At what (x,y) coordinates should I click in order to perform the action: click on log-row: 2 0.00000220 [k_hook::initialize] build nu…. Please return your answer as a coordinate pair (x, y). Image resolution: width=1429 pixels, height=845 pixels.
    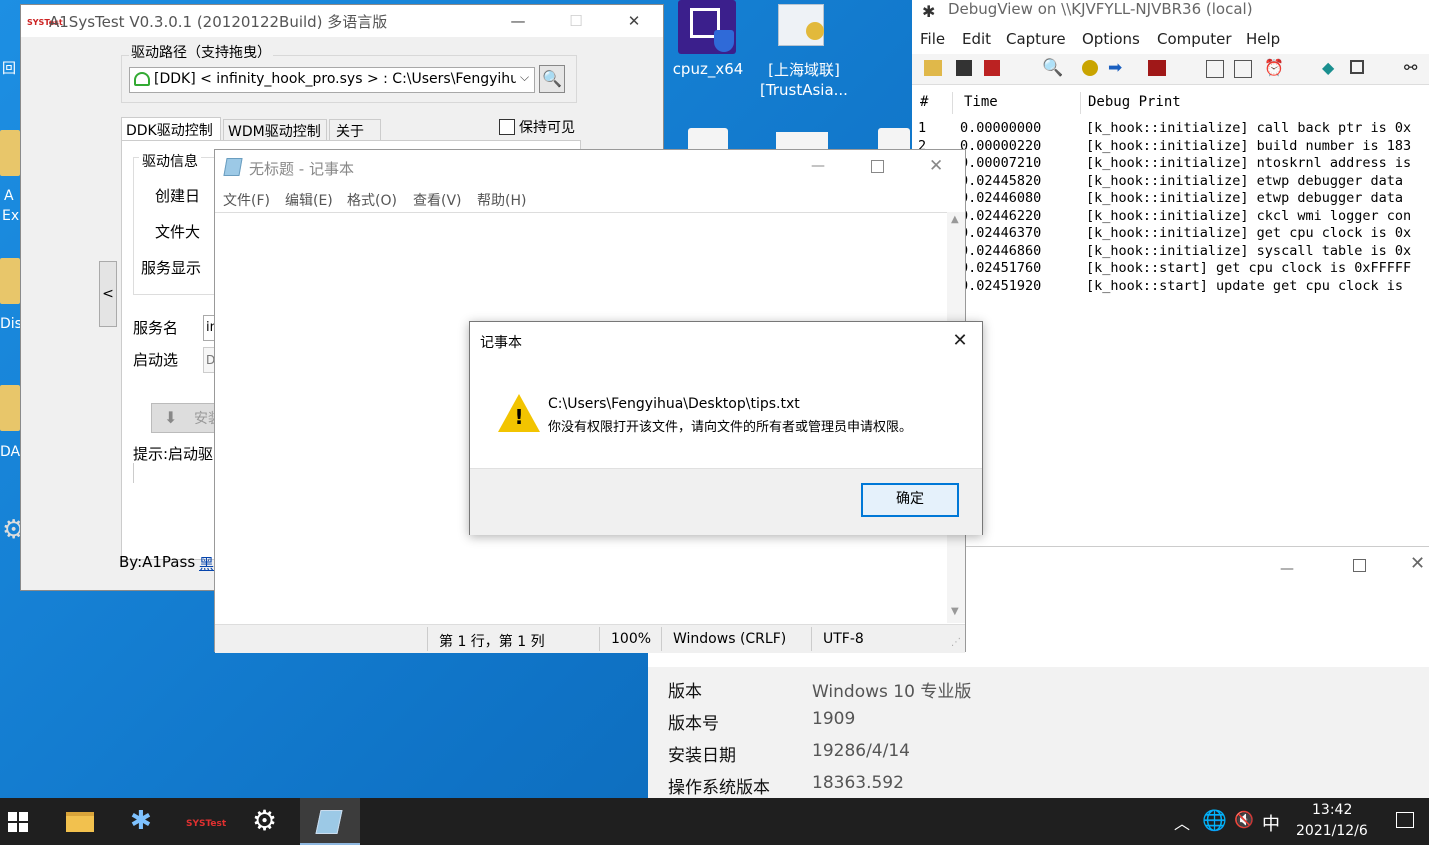
    Looking at the image, I should click on (1170, 146).